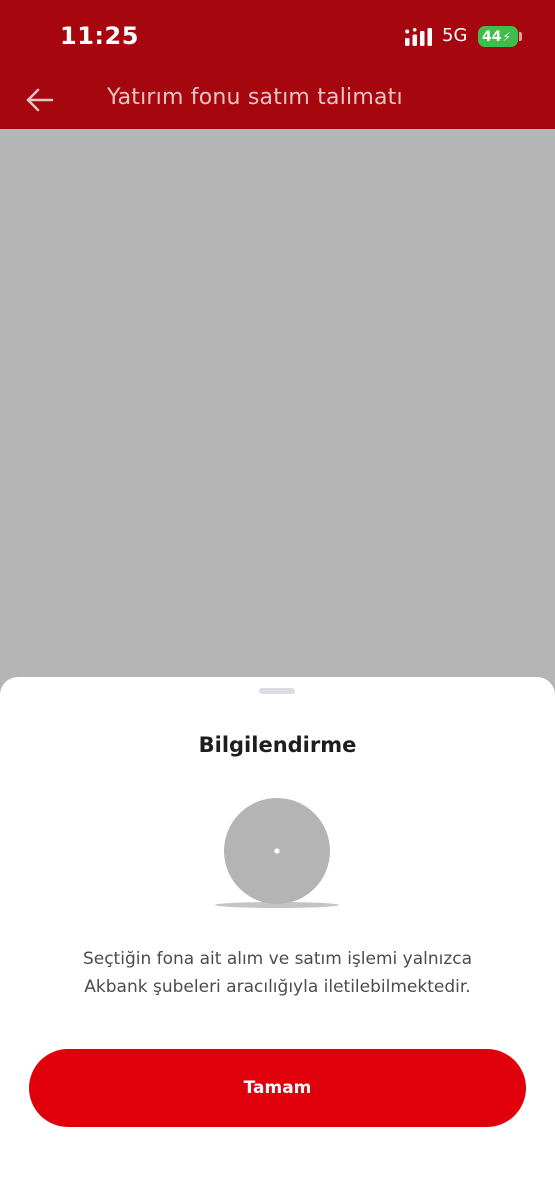 The height and width of the screenshot is (1200, 555). What do you see at coordinates (277, 745) in the screenshot?
I see `sheet-title: Bilgilendirme` at bounding box center [277, 745].